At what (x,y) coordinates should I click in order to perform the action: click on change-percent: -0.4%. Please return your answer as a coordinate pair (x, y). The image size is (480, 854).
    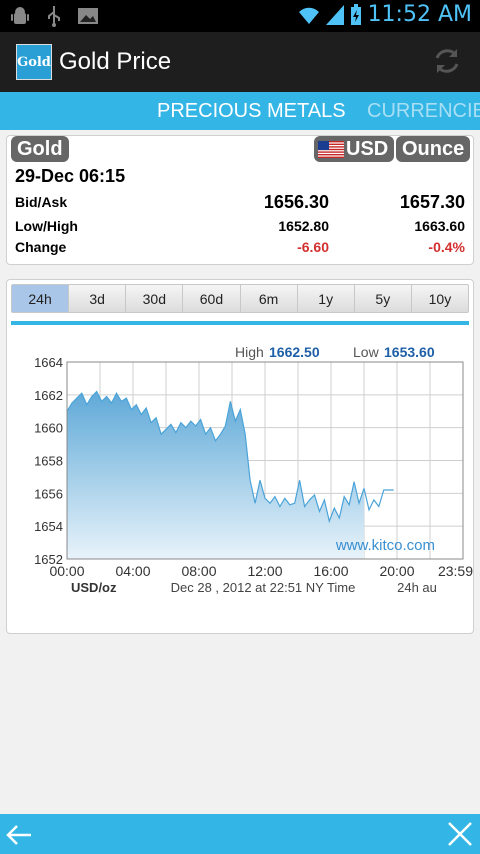
    Looking at the image, I should click on (446, 247).